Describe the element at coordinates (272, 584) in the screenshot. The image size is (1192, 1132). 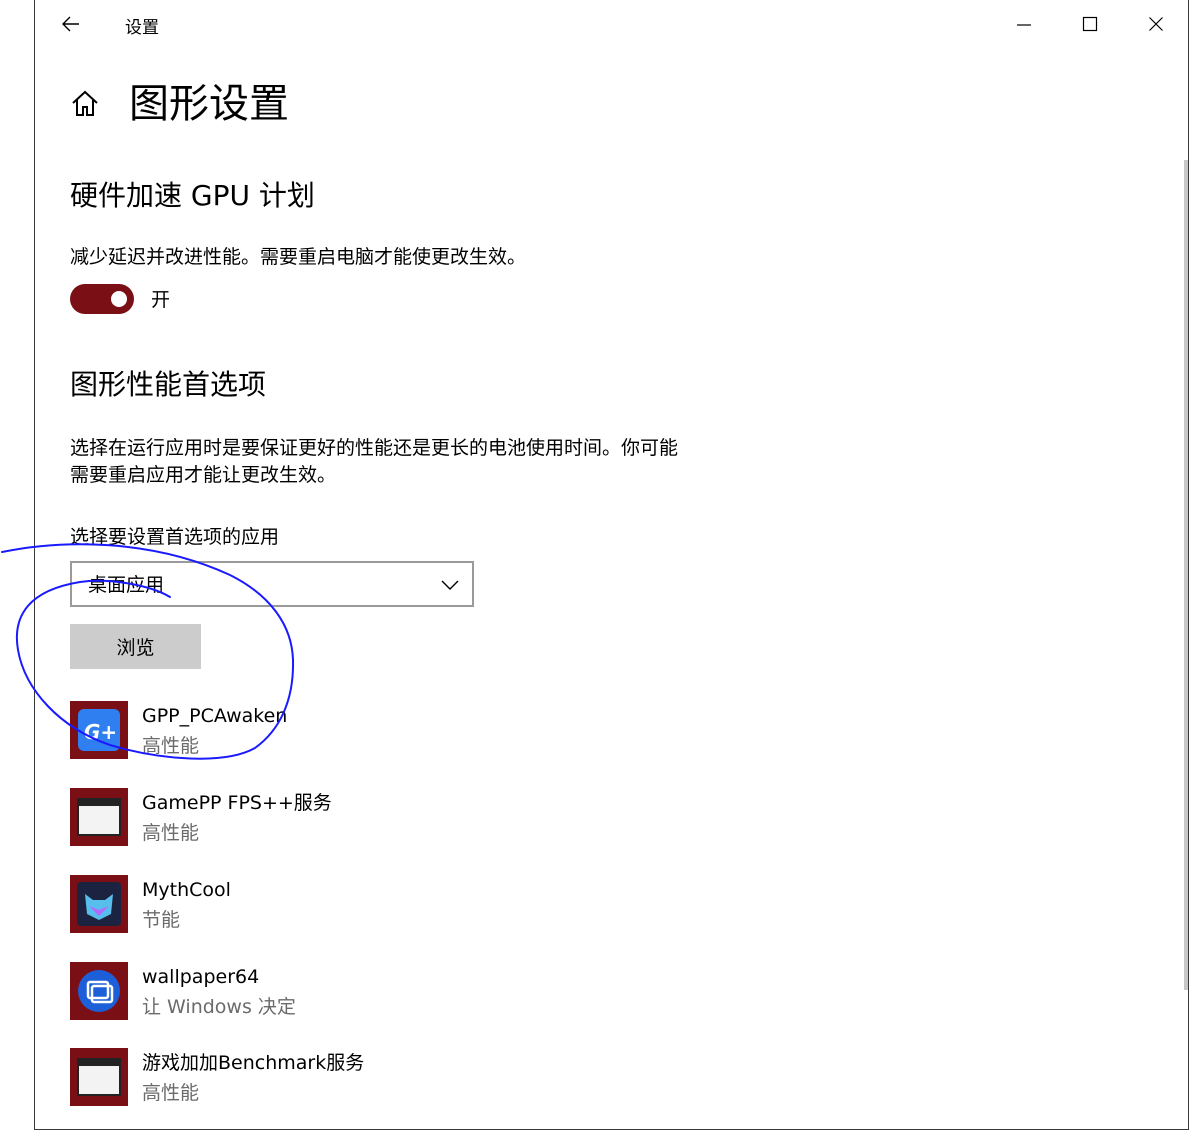
I see `app-type-select: 桌面应用` at that location.